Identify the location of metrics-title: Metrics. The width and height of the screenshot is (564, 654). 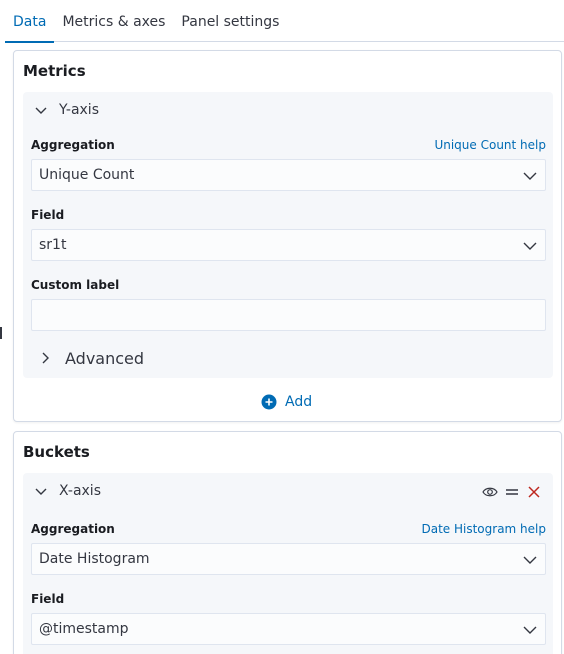
(54, 71).